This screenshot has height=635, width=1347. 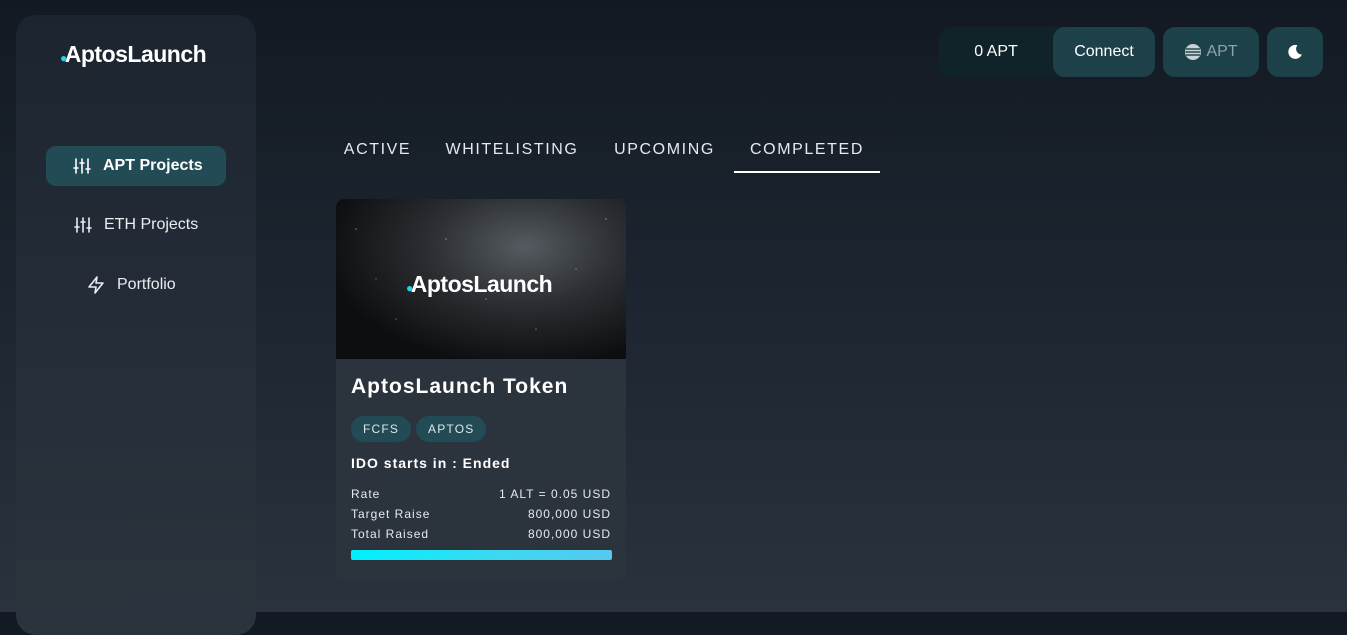 What do you see at coordinates (377, 157) in the screenshot?
I see `tab-active: ACTIVE` at bounding box center [377, 157].